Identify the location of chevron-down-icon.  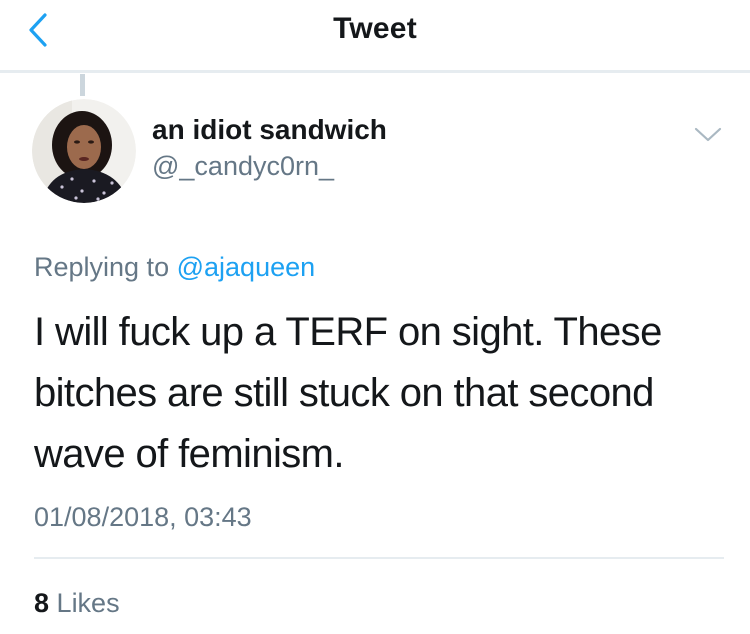
(708, 134).